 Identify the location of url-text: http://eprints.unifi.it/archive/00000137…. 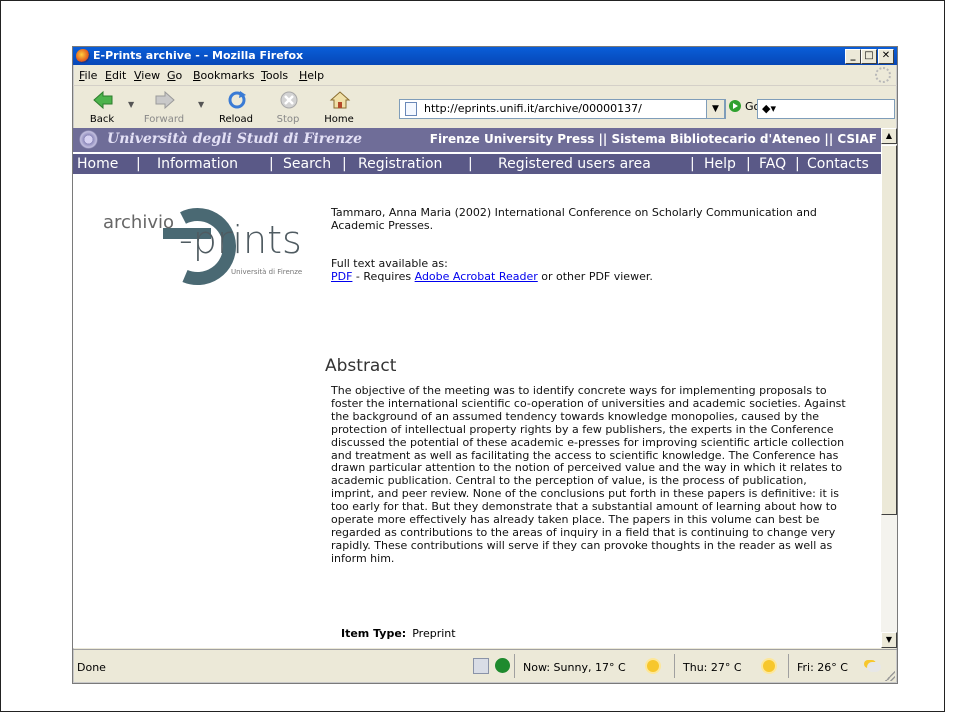
(533, 108).